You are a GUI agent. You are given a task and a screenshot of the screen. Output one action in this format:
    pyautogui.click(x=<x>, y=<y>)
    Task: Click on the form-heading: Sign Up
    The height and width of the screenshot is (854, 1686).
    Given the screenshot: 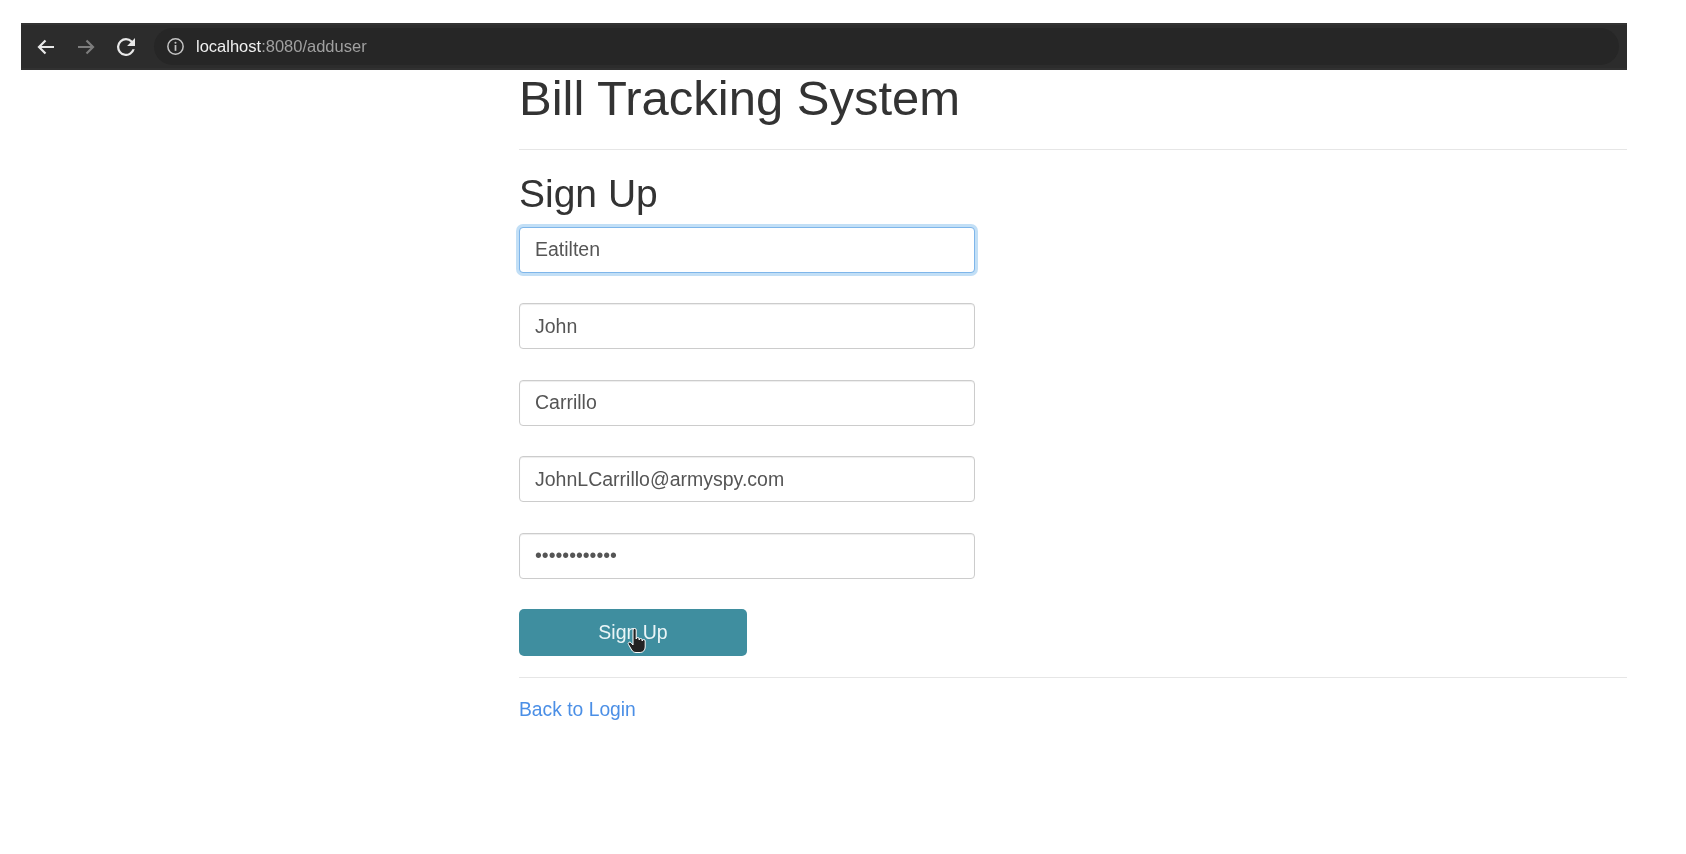 What is the action you would take?
    pyautogui.click(x=589, y=194)
    